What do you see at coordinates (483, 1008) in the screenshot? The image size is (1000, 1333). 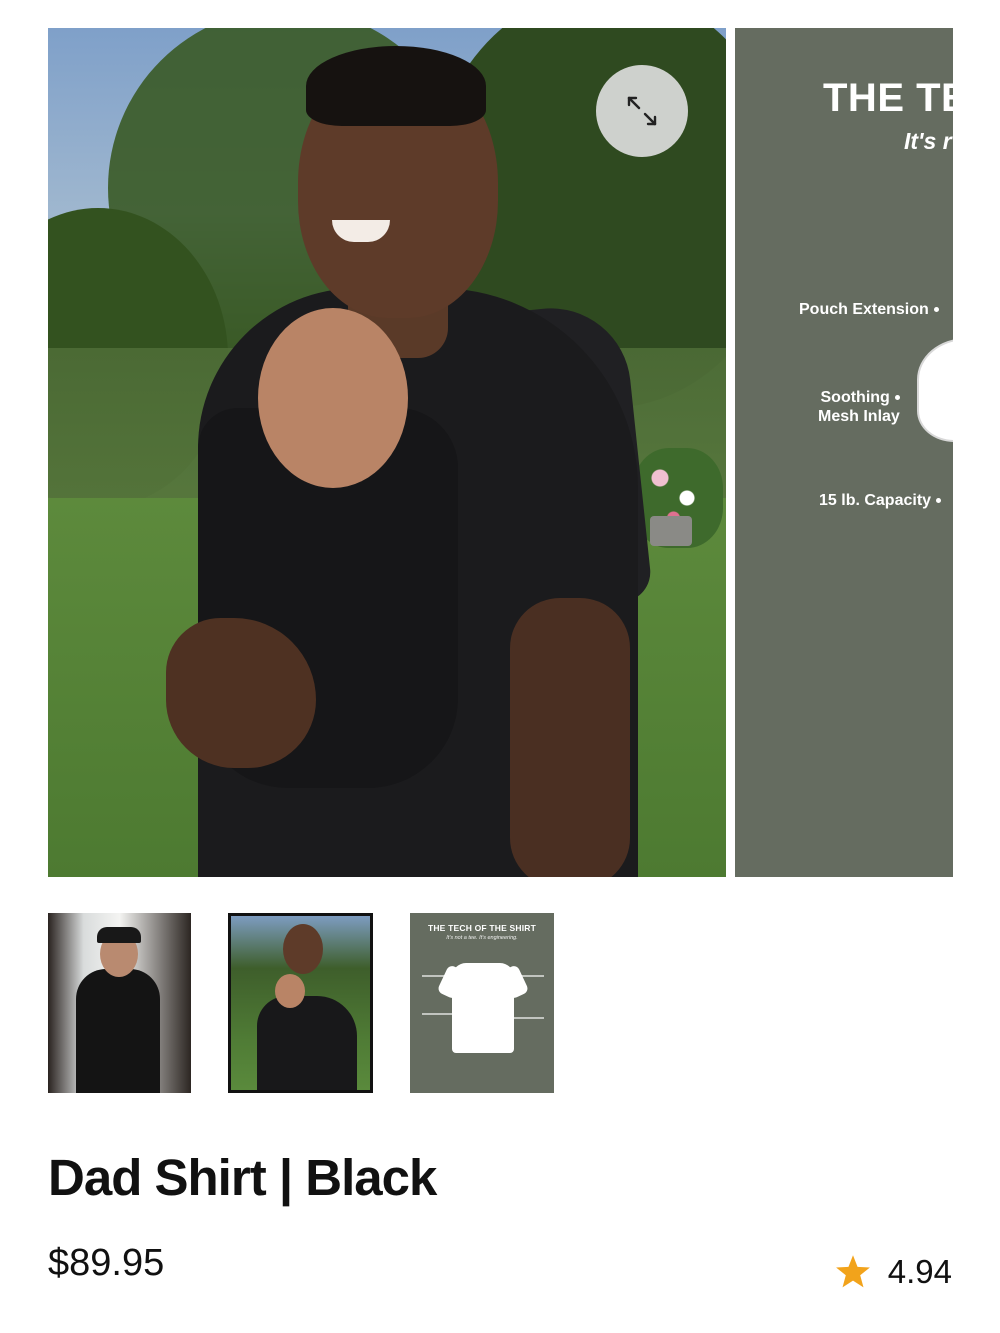 I see `shirt-illustration` at bounding box center [483, 1008].